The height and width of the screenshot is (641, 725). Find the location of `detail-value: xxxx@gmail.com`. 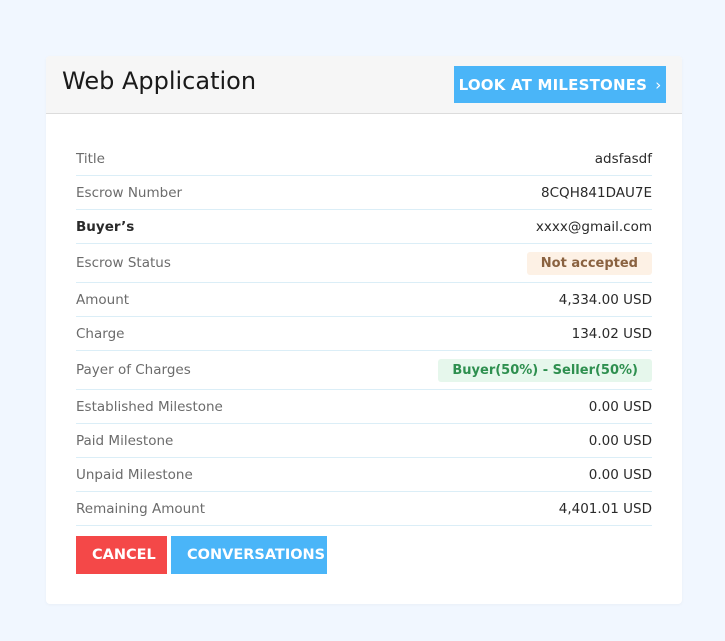

detail-value: xxxx@gmail.com is located at coordinates (593, 226).